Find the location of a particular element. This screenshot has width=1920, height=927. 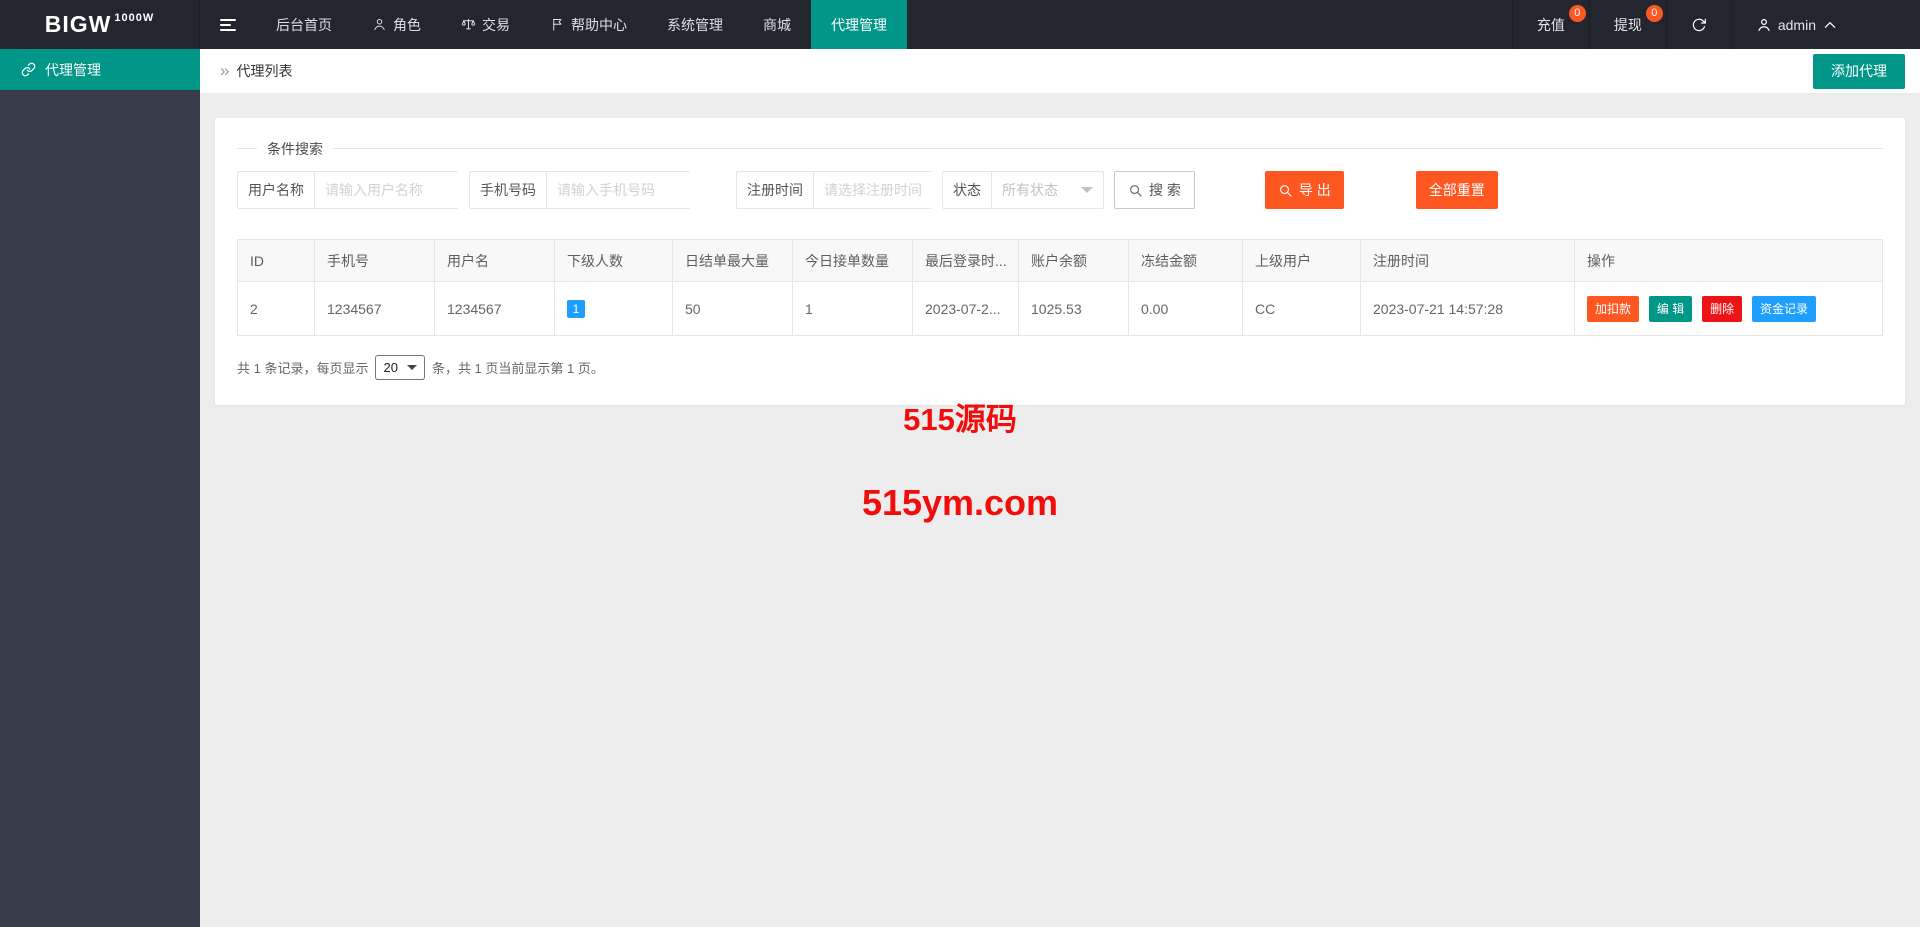

row-action-fund-records-button: 资金记录 is located at coordinates (1784, 308).